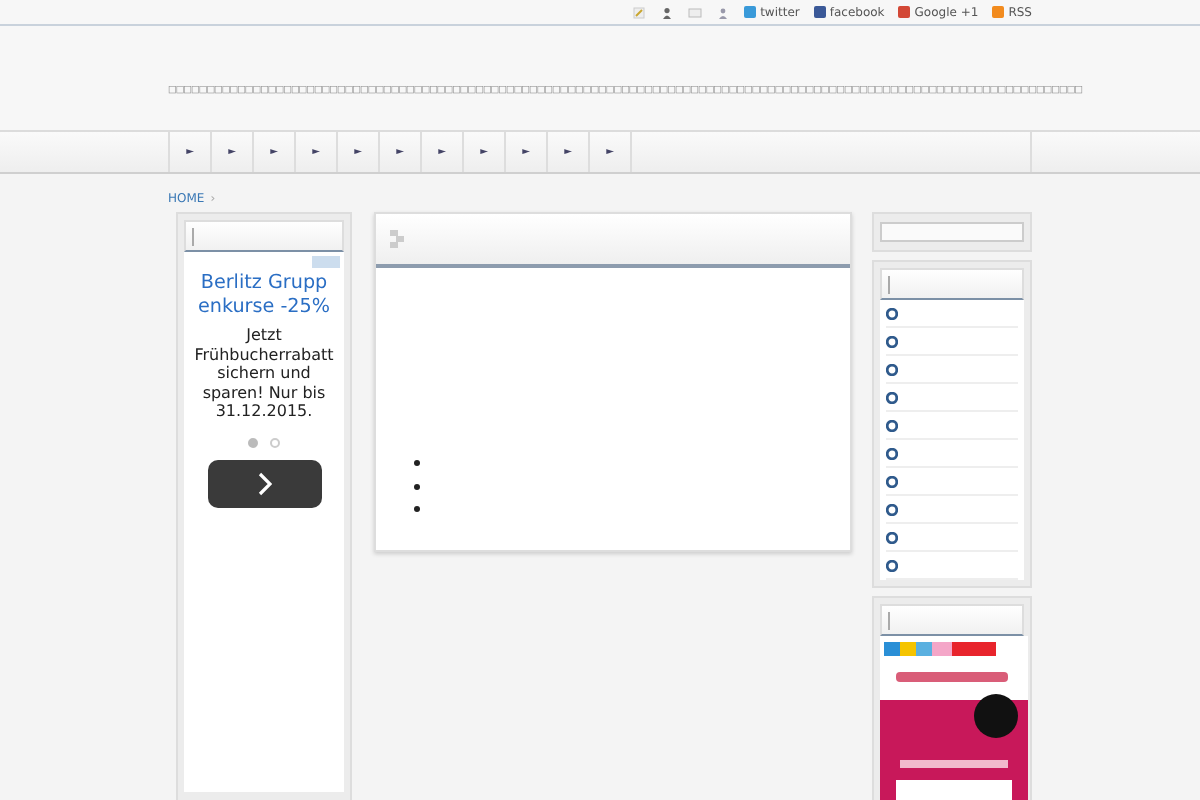 This screenshot has width=1200, height=800. I want to click on people-icon, so click(723, 12).